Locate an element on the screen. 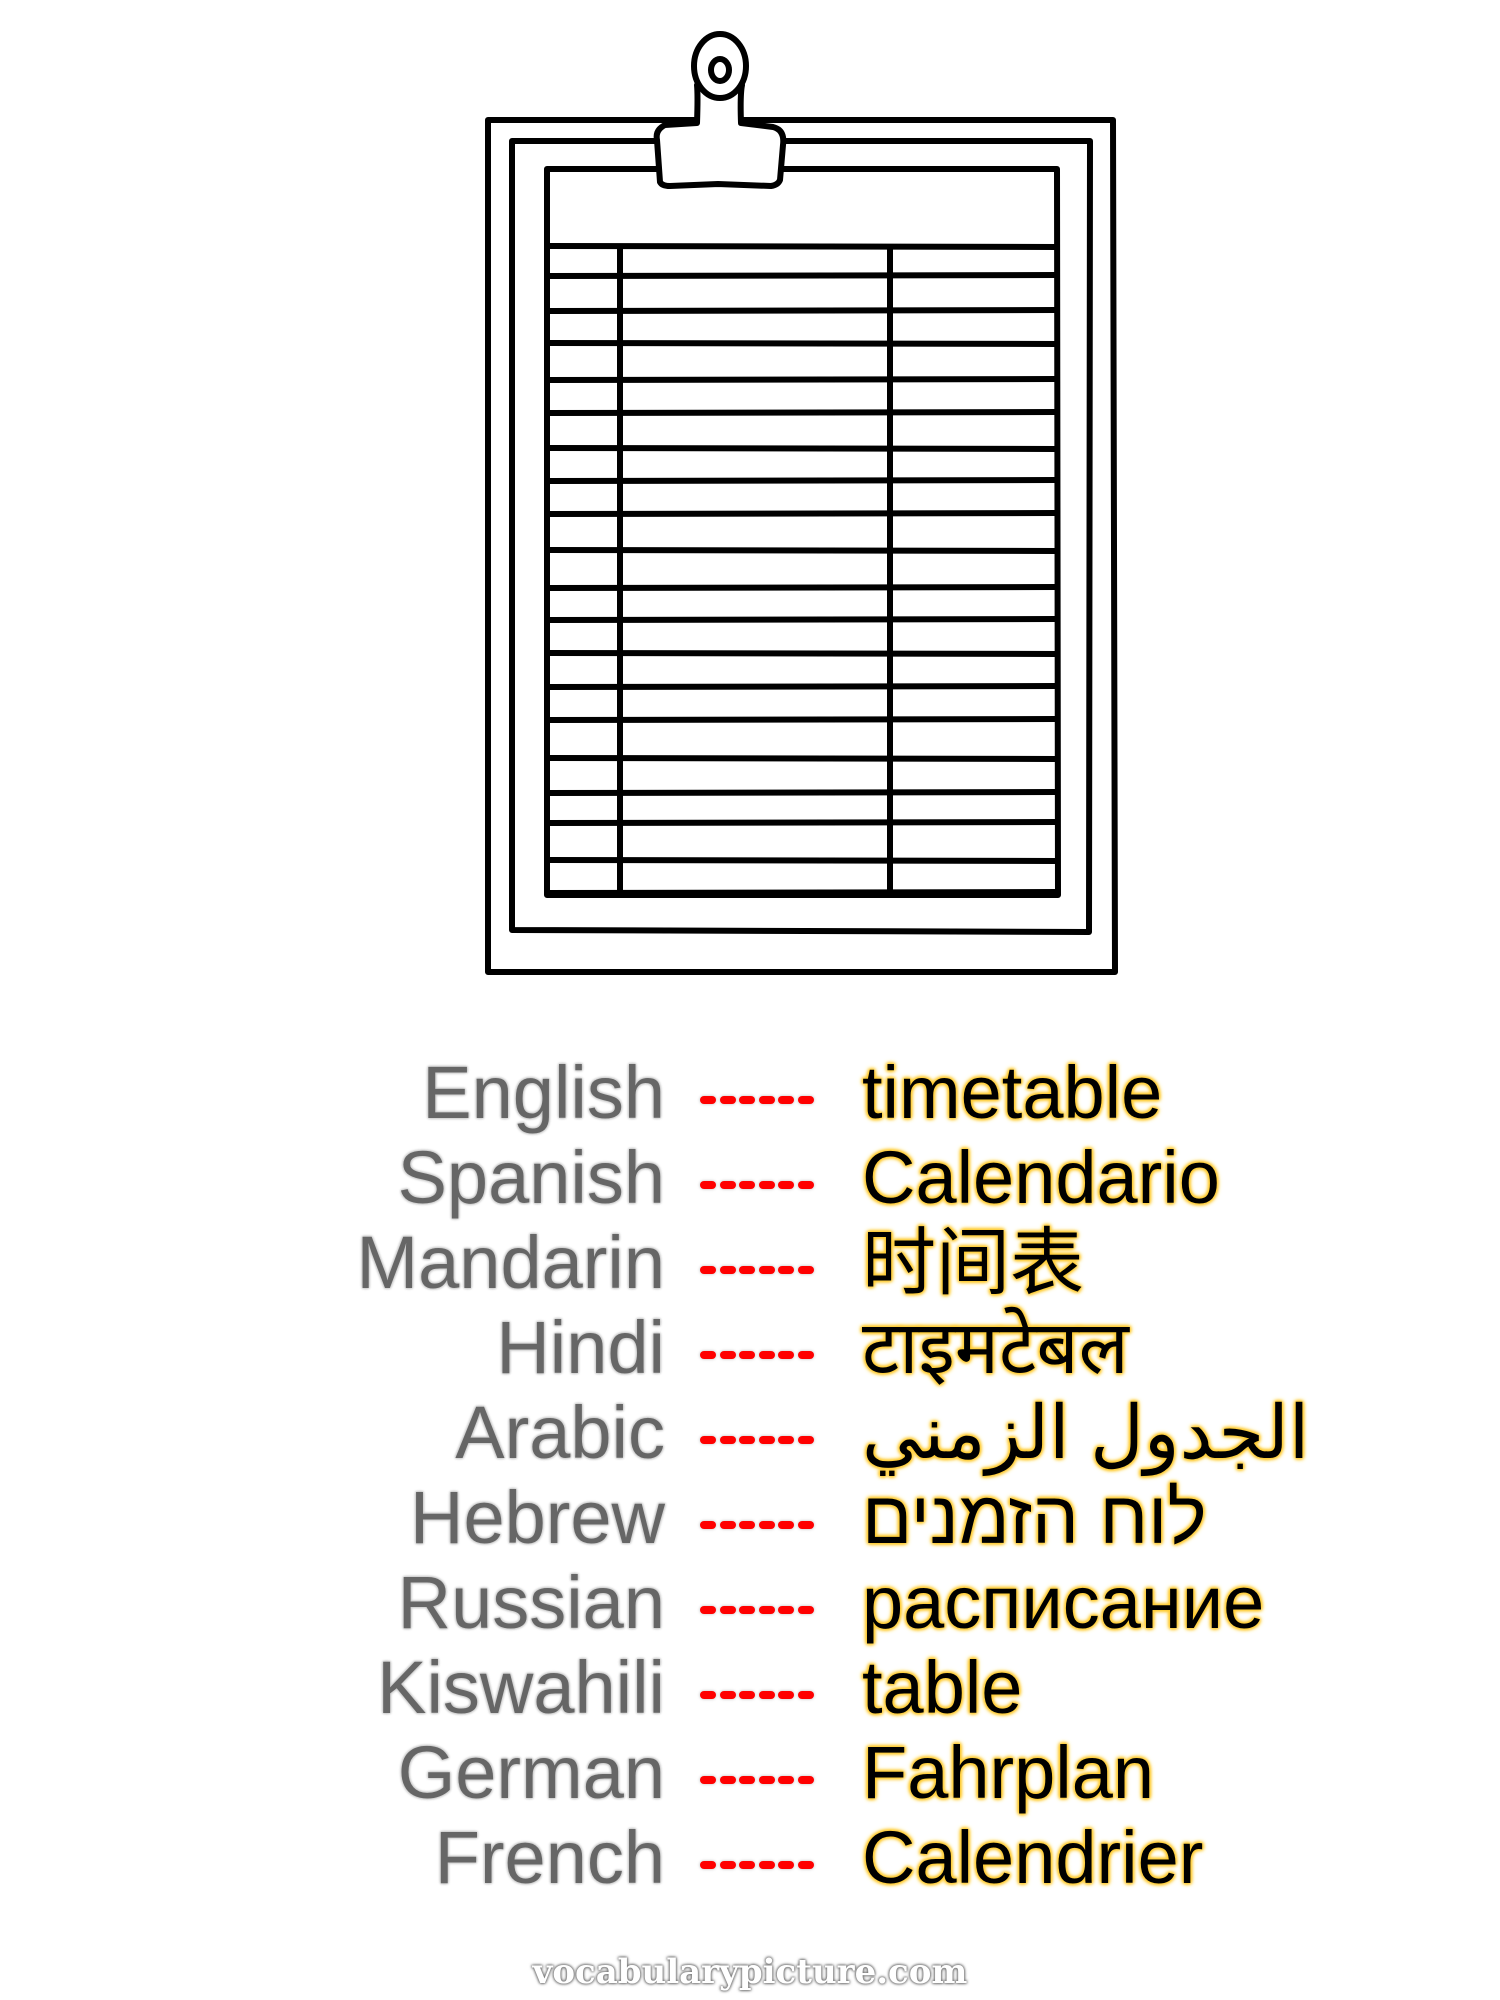  vocabulary-row: Mandarin 时间表 is located at coordinates (750, 1262).